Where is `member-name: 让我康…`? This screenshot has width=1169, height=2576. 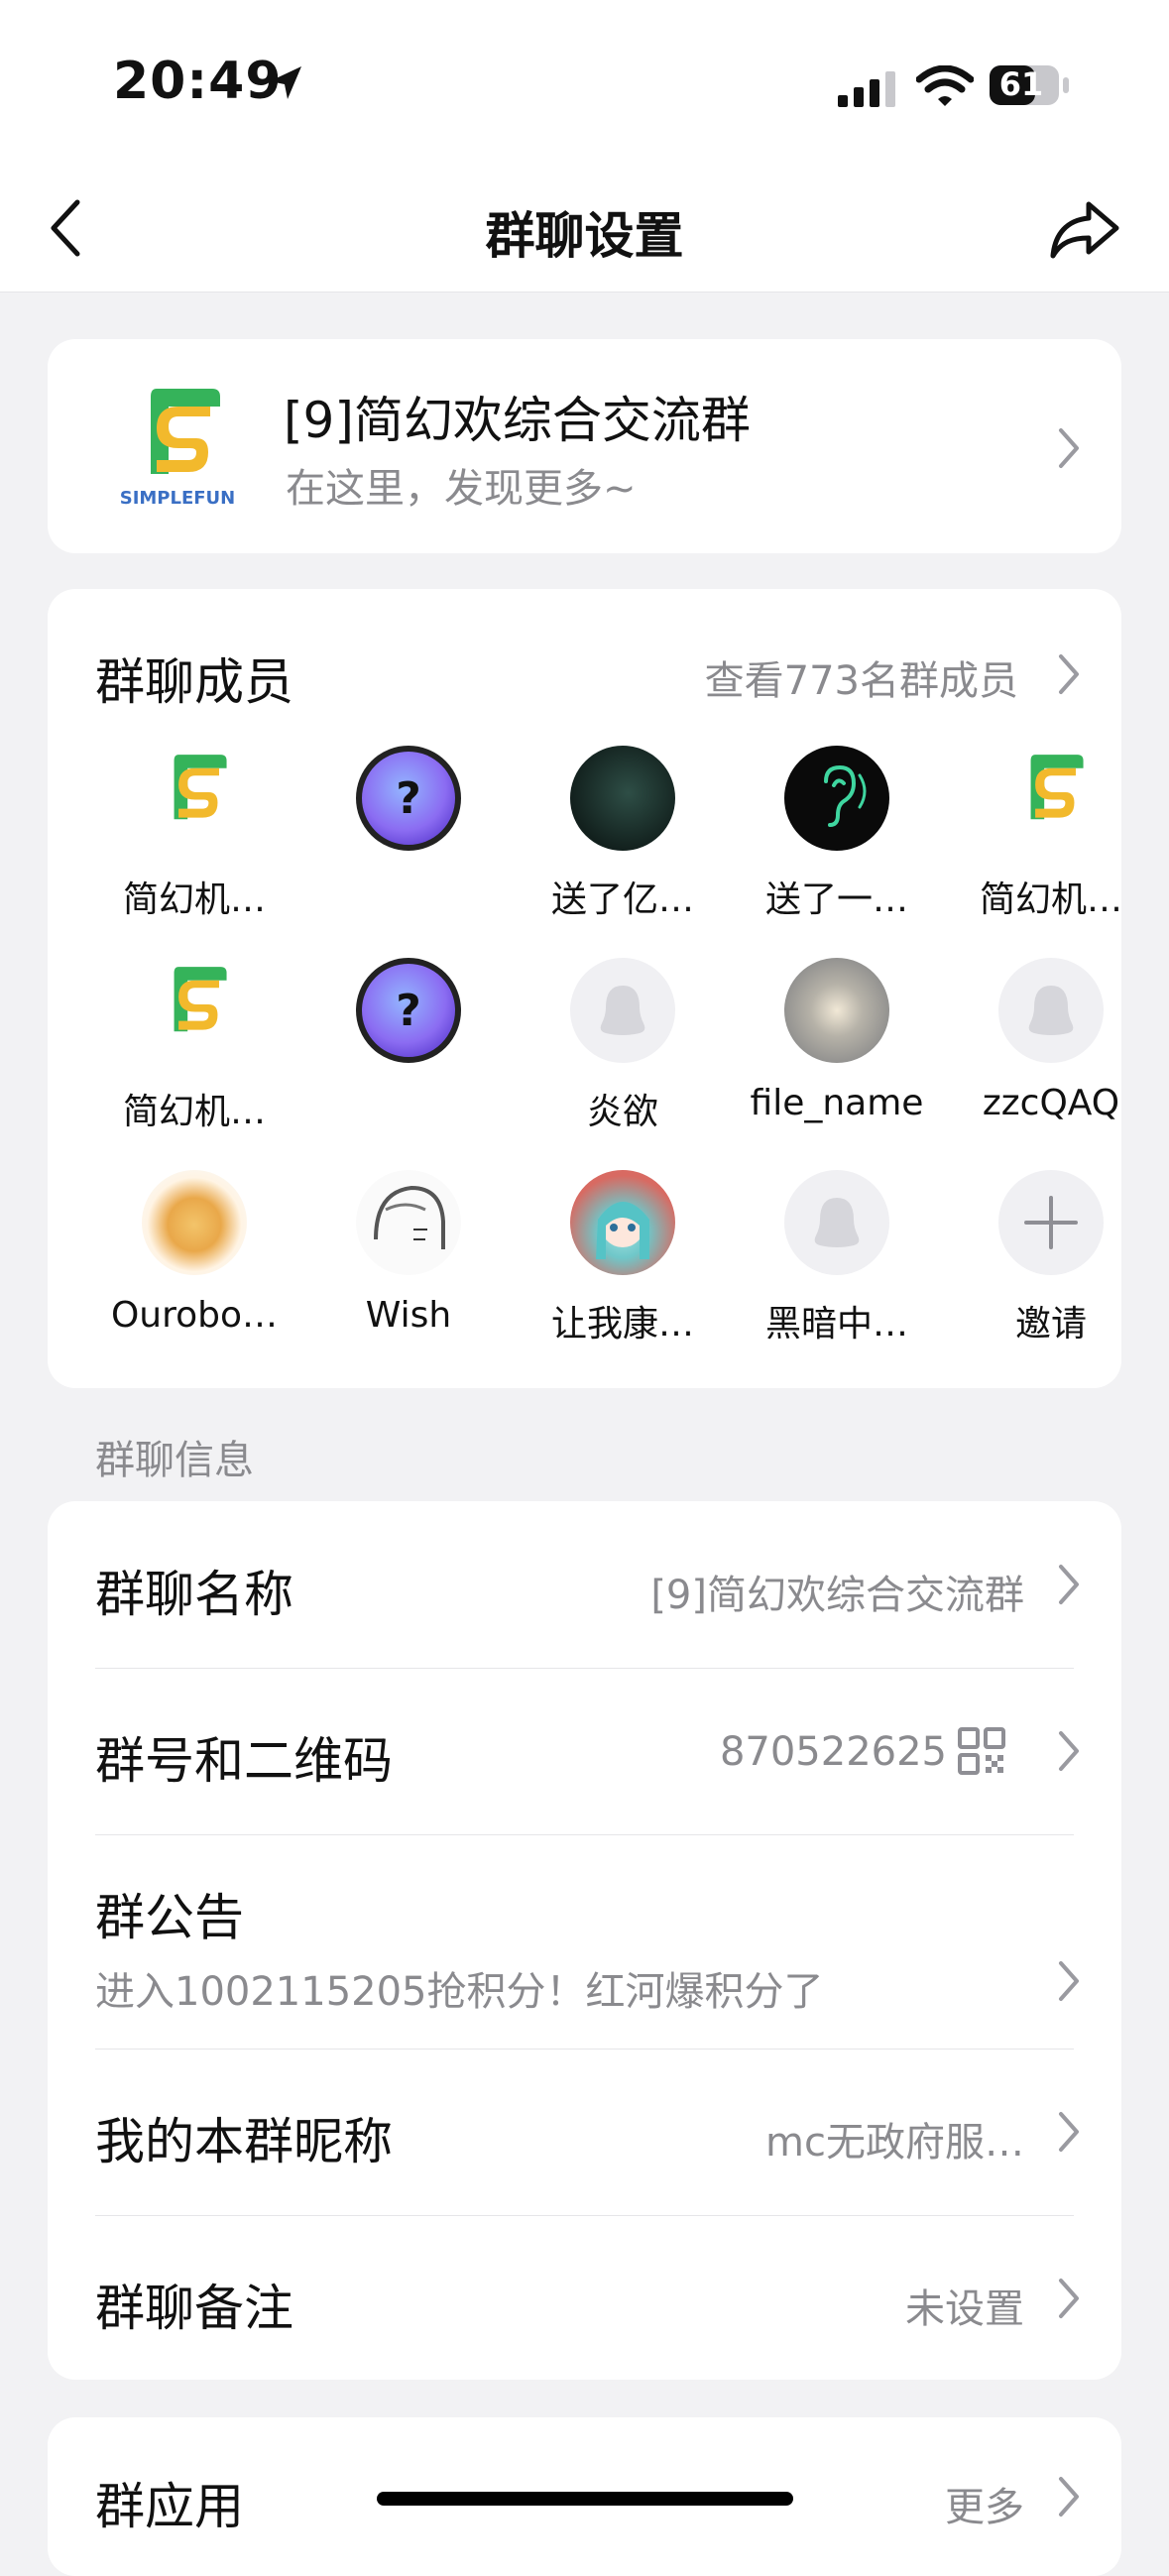 member-name: 让我康… is located at coordinates (622, 1324).